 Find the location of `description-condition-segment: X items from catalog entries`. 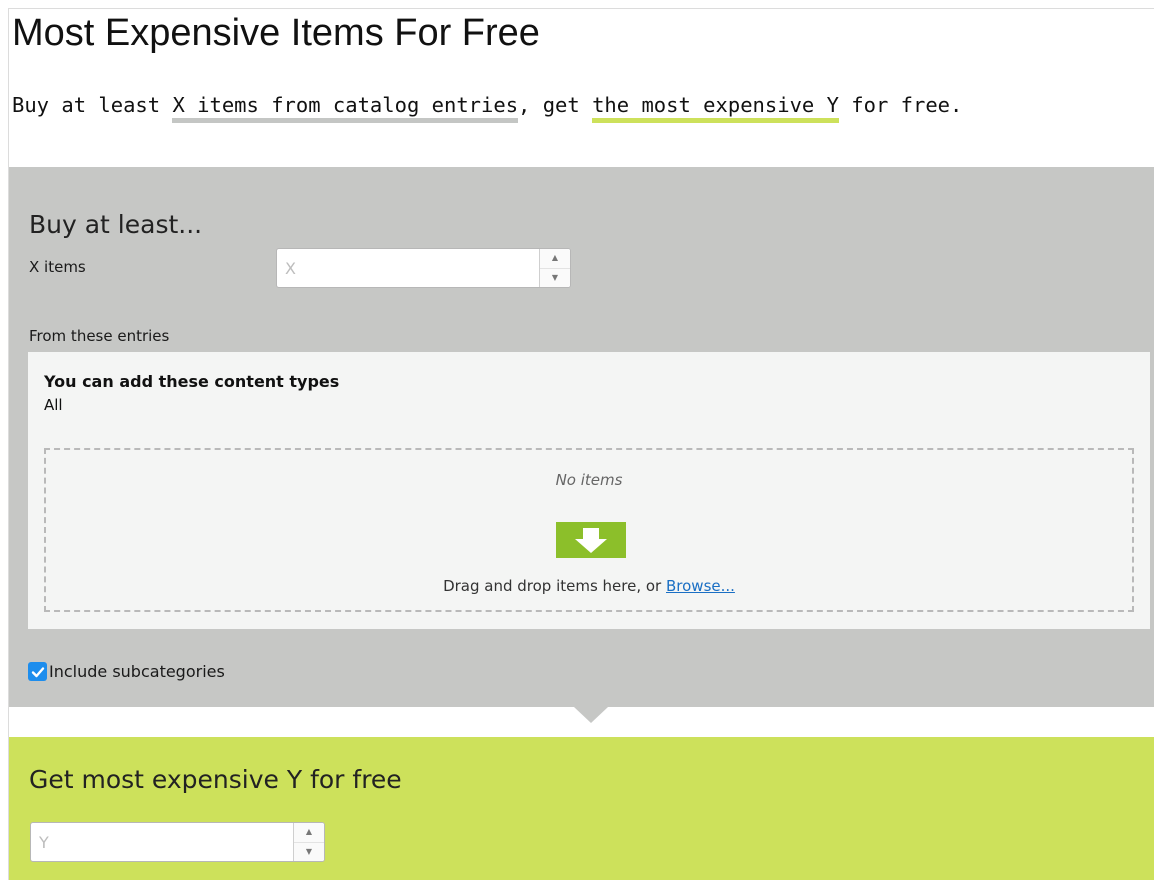

description-condition-segment: X items from catalog entries is located at coordinates (345, 107).